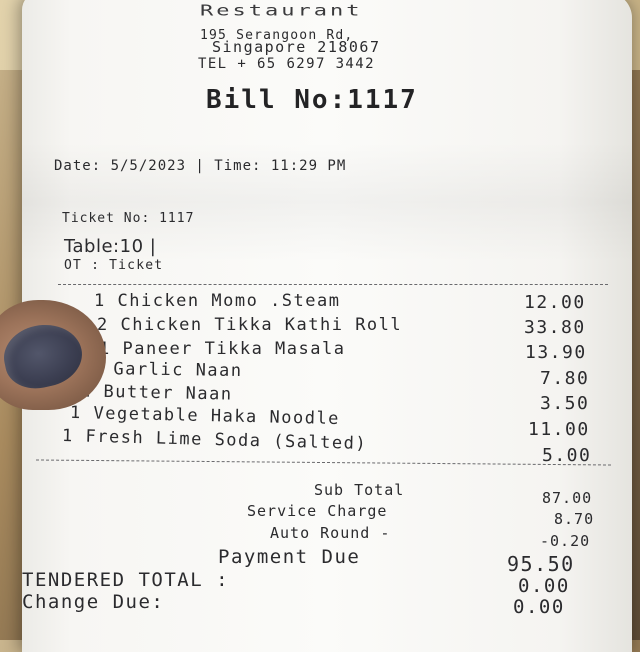 The image size is (640, 652). What do you see at coordinates (359, 490) in the screenshot?
I see `subtotal-label: Sub Total` at bounding box center [359, 490].